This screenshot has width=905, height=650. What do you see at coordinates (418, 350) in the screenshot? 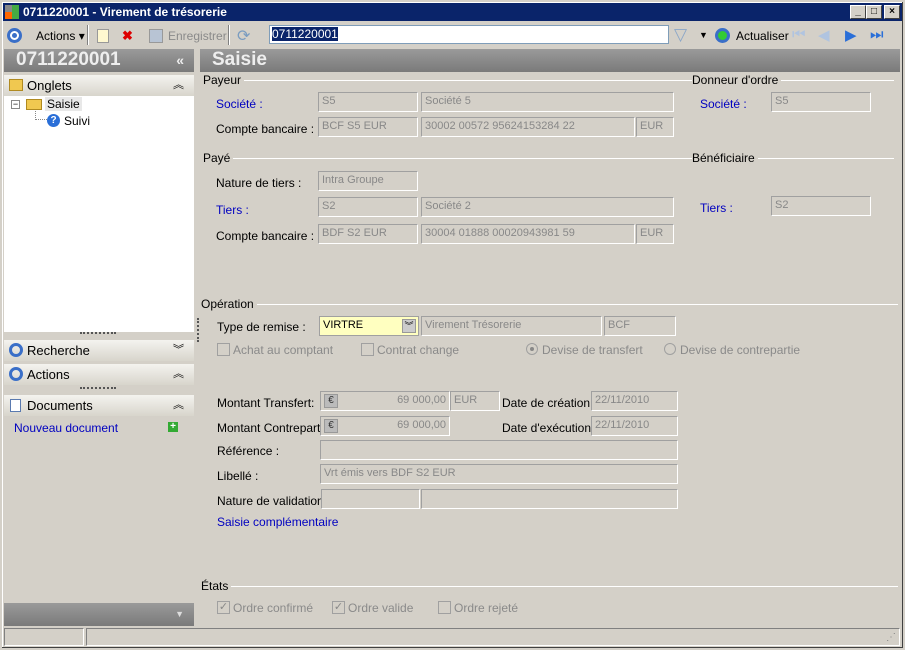
I see `contrat-label: Contrat change` at bounding box center [418, 350].